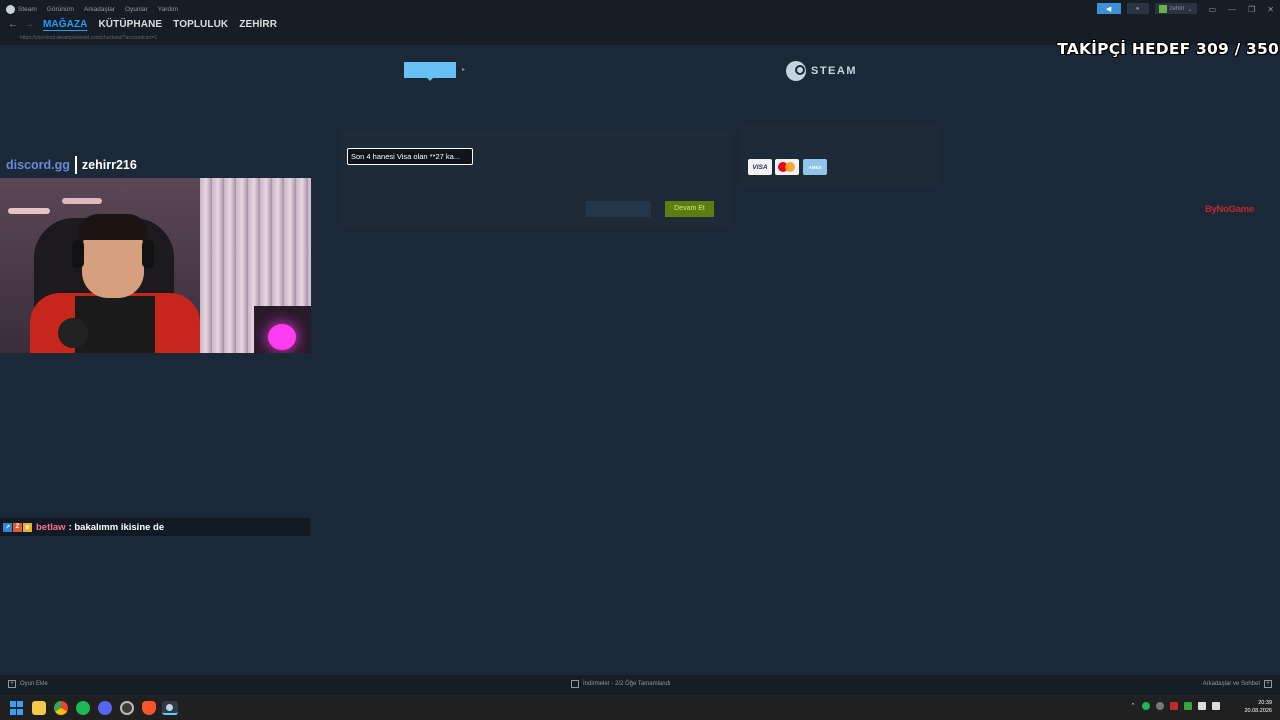  What do you see at coordinates (83, 708) in the screenshot?
I see `spotify-icon` at bounding box center [83, 708].